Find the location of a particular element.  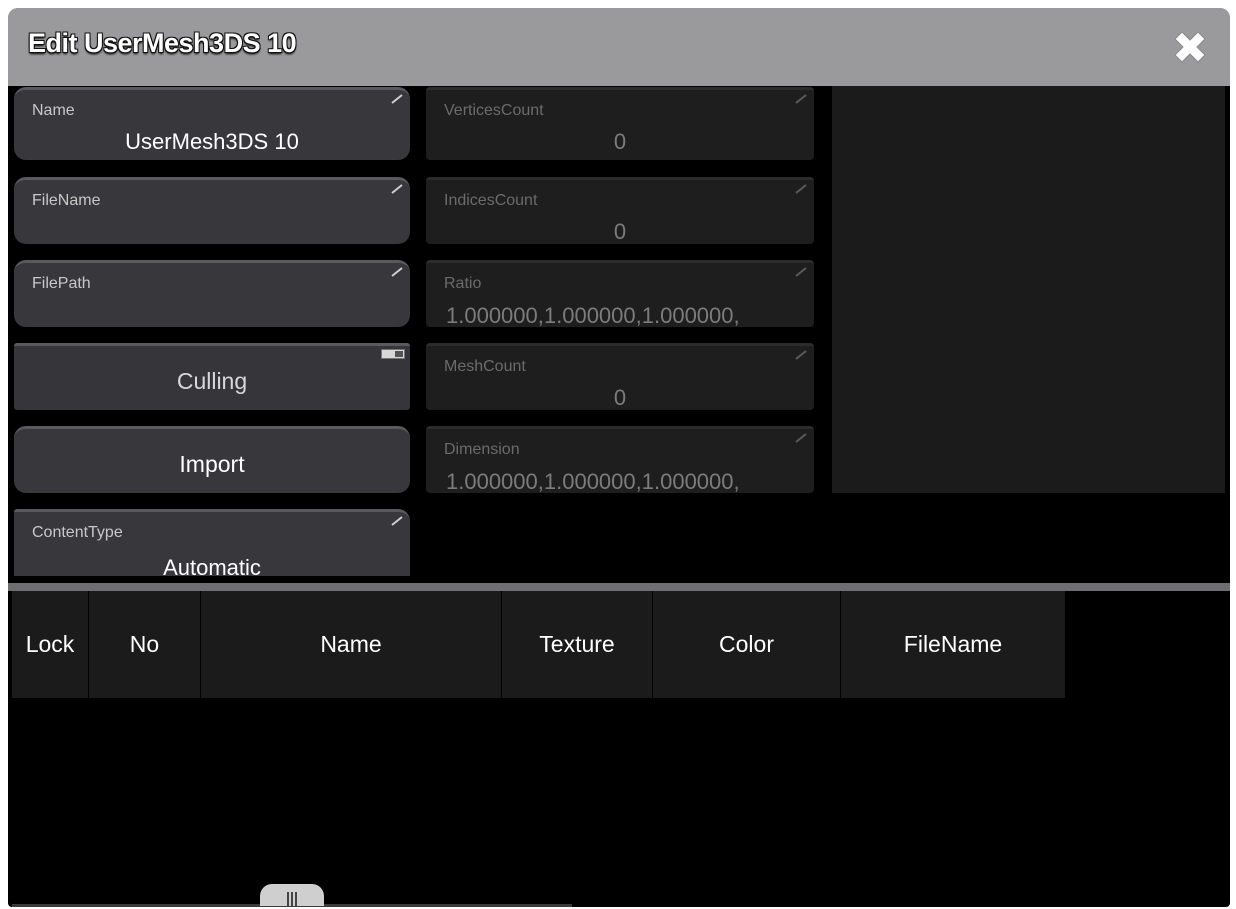

ratio-field: Ratio 1.000000,1.000000,1.000000, is located at coordinates (620, 293).